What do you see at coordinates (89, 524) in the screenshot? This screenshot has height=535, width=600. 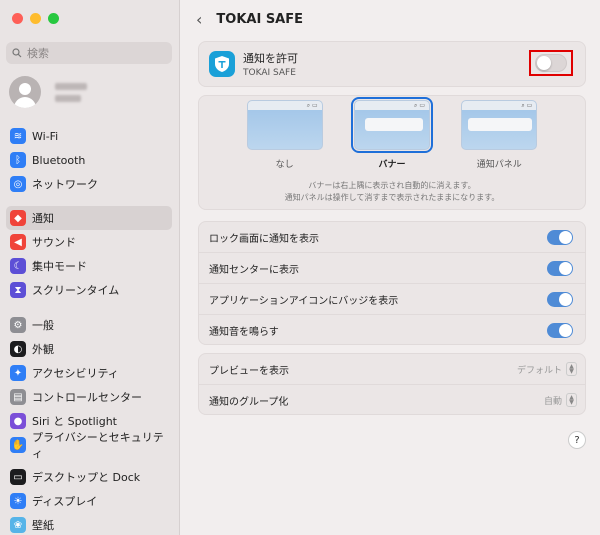 I see `sidebar-item: ❀ 壁紙` at bounding box center [89, 524].